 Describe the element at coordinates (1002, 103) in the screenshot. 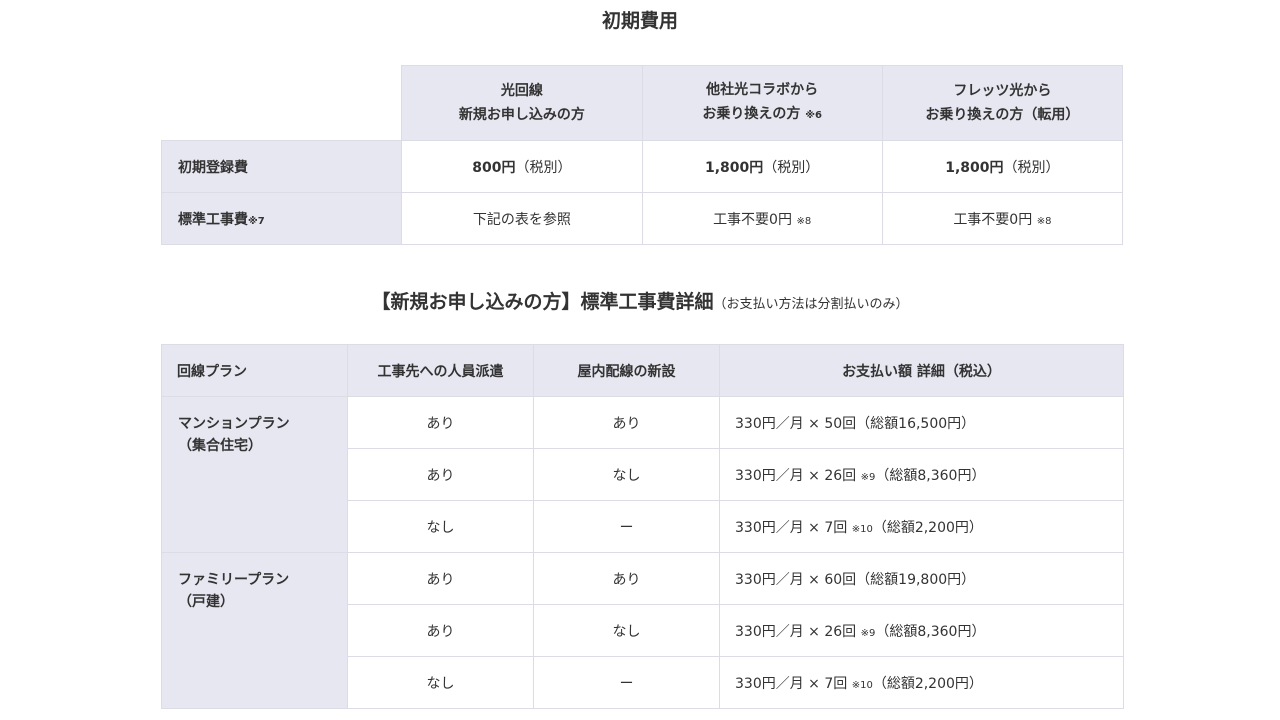

I see `column-header-flets-switch: フレッツ光から お乗り換えの方（転用）` at that location.